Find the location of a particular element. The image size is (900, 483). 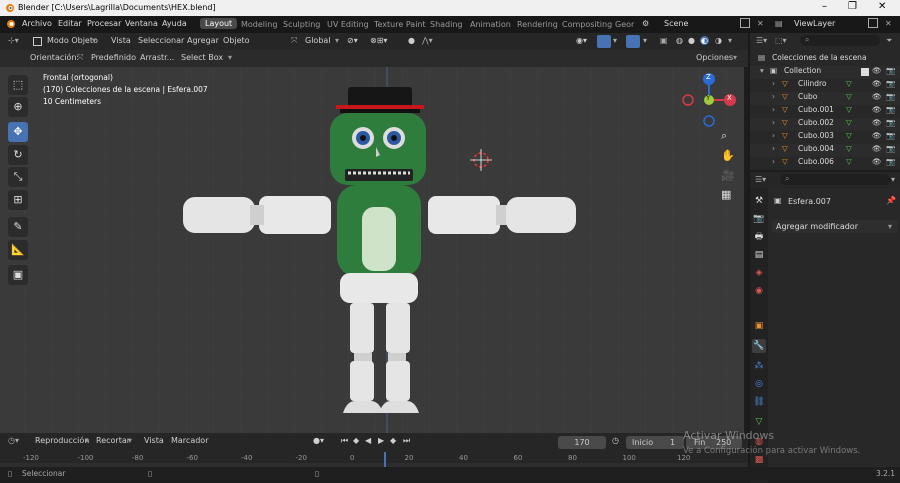

pin-icon: 📌 is located at coordinates (891, 200).